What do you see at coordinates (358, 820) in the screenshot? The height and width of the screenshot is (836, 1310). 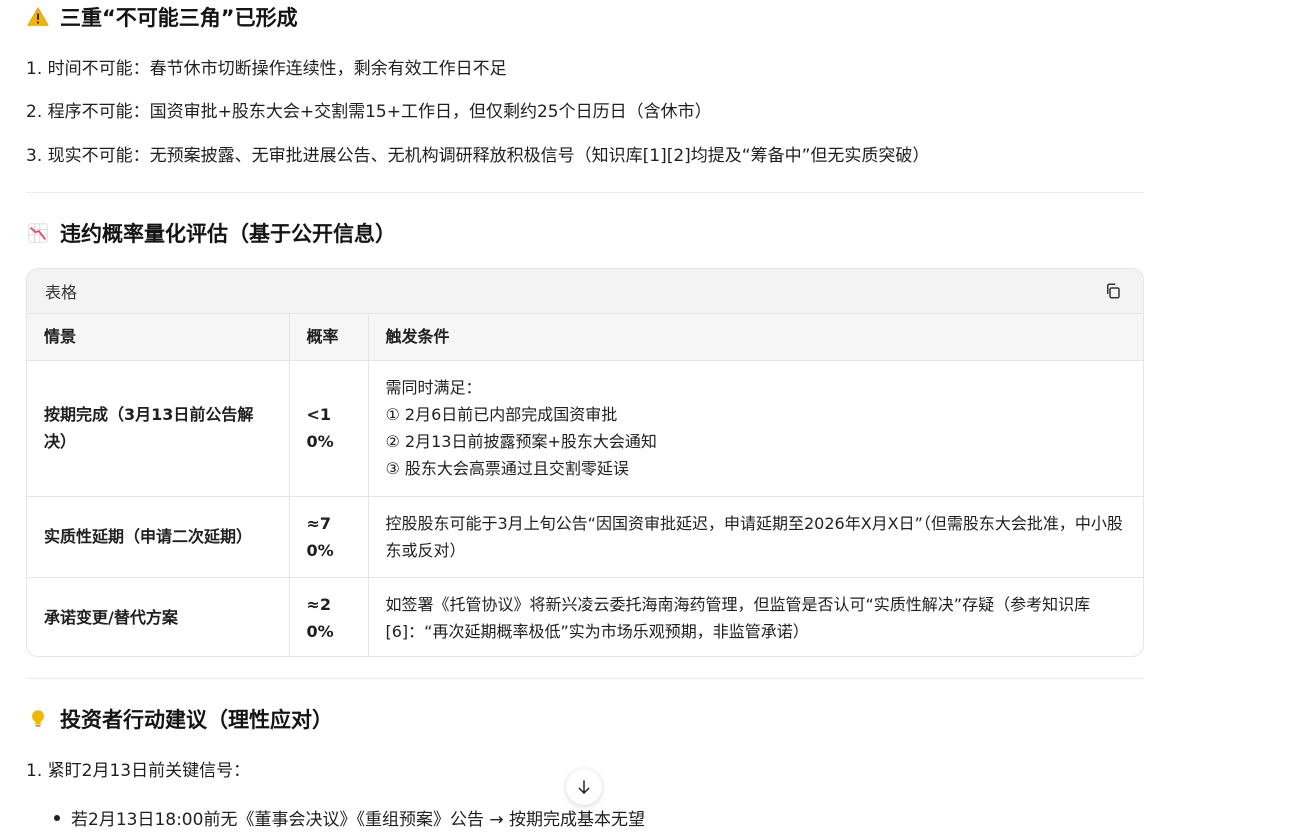 I see `bullet-text: 若2月13日18:00前无《董事会决议》《重组预案》公告 → 按期完成基本无望` at bounding box center [358, 820].